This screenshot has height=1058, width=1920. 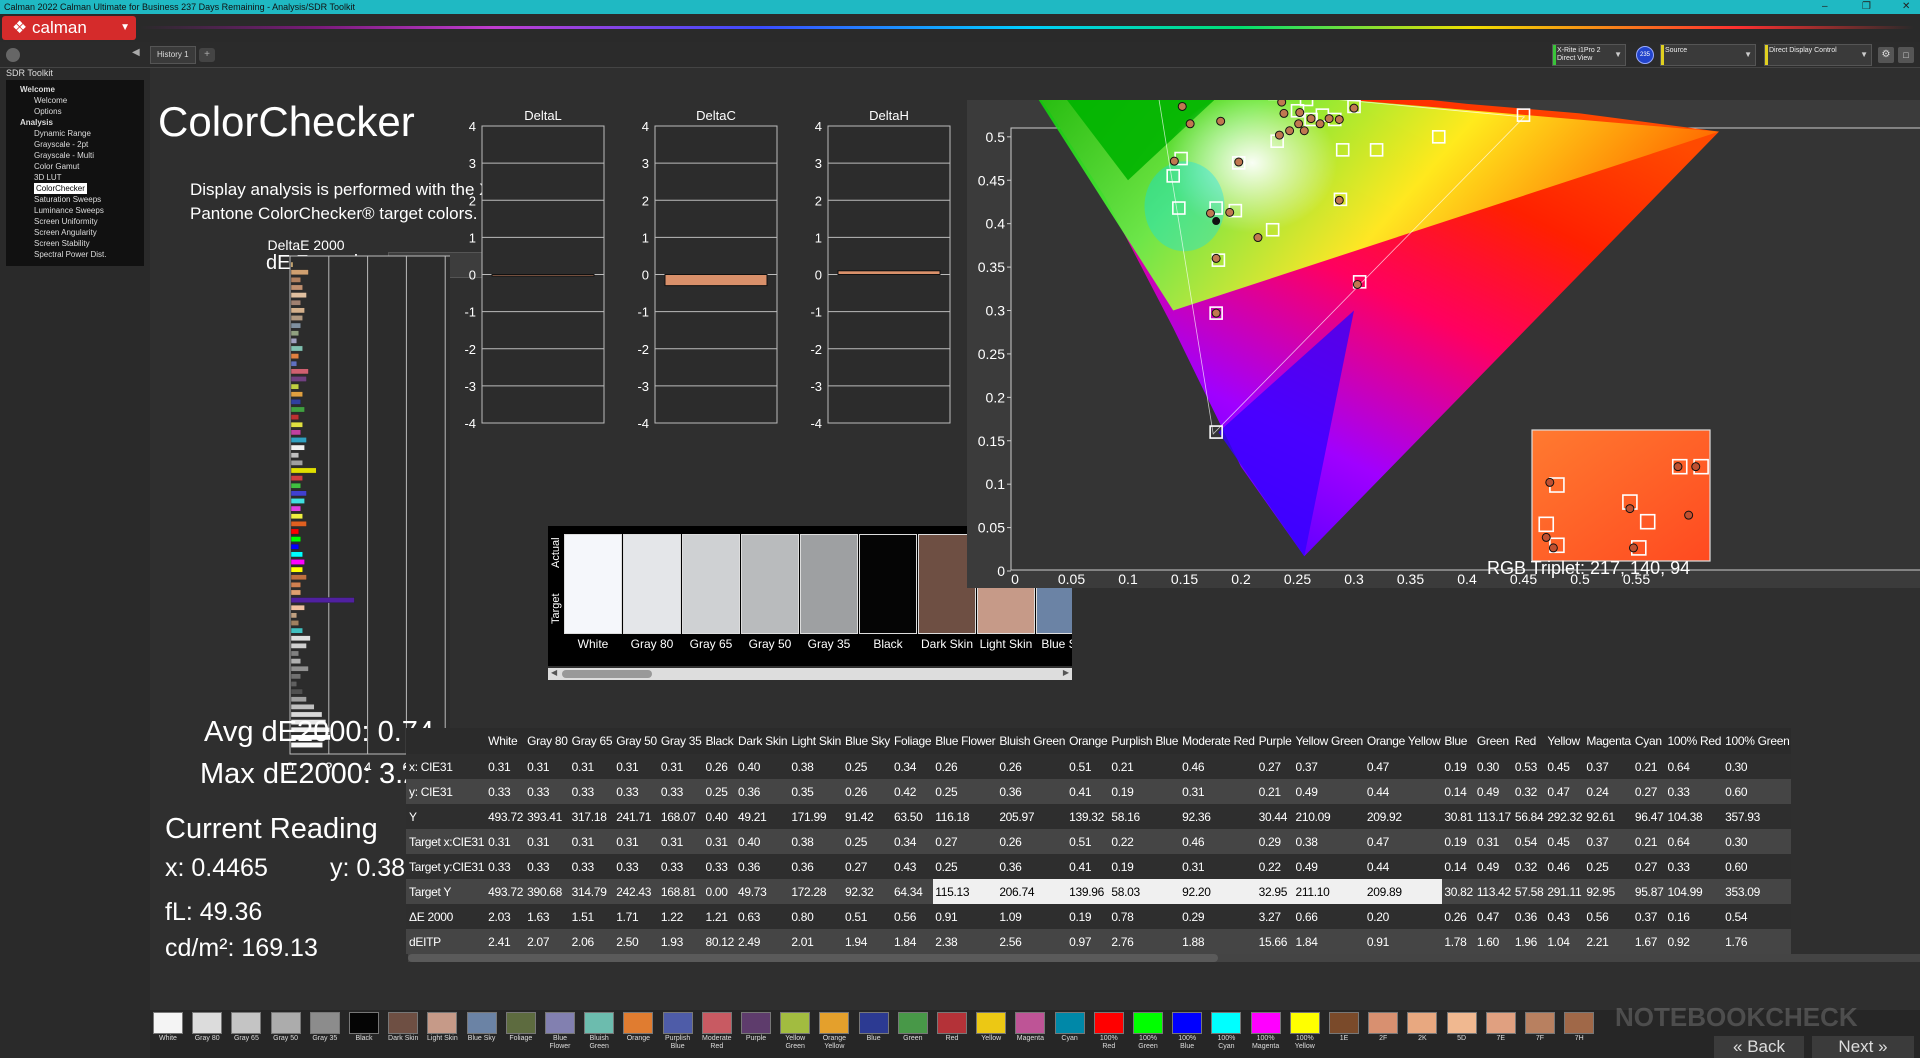 I want to click on table-cell: 2.06, so click(x=592, y=941).